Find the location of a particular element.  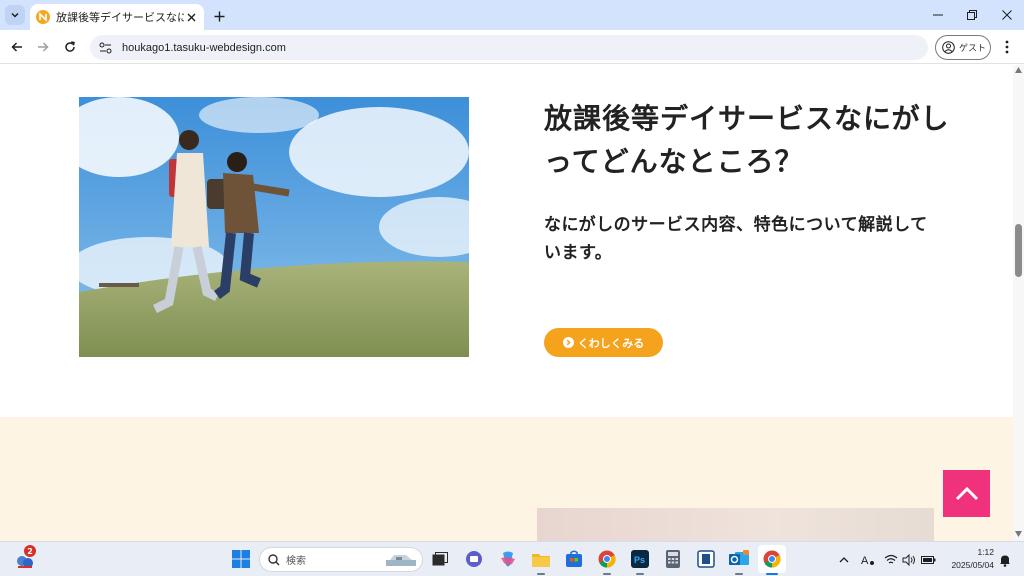

kebab-menu-icon is located at coordinates (1007, 47).